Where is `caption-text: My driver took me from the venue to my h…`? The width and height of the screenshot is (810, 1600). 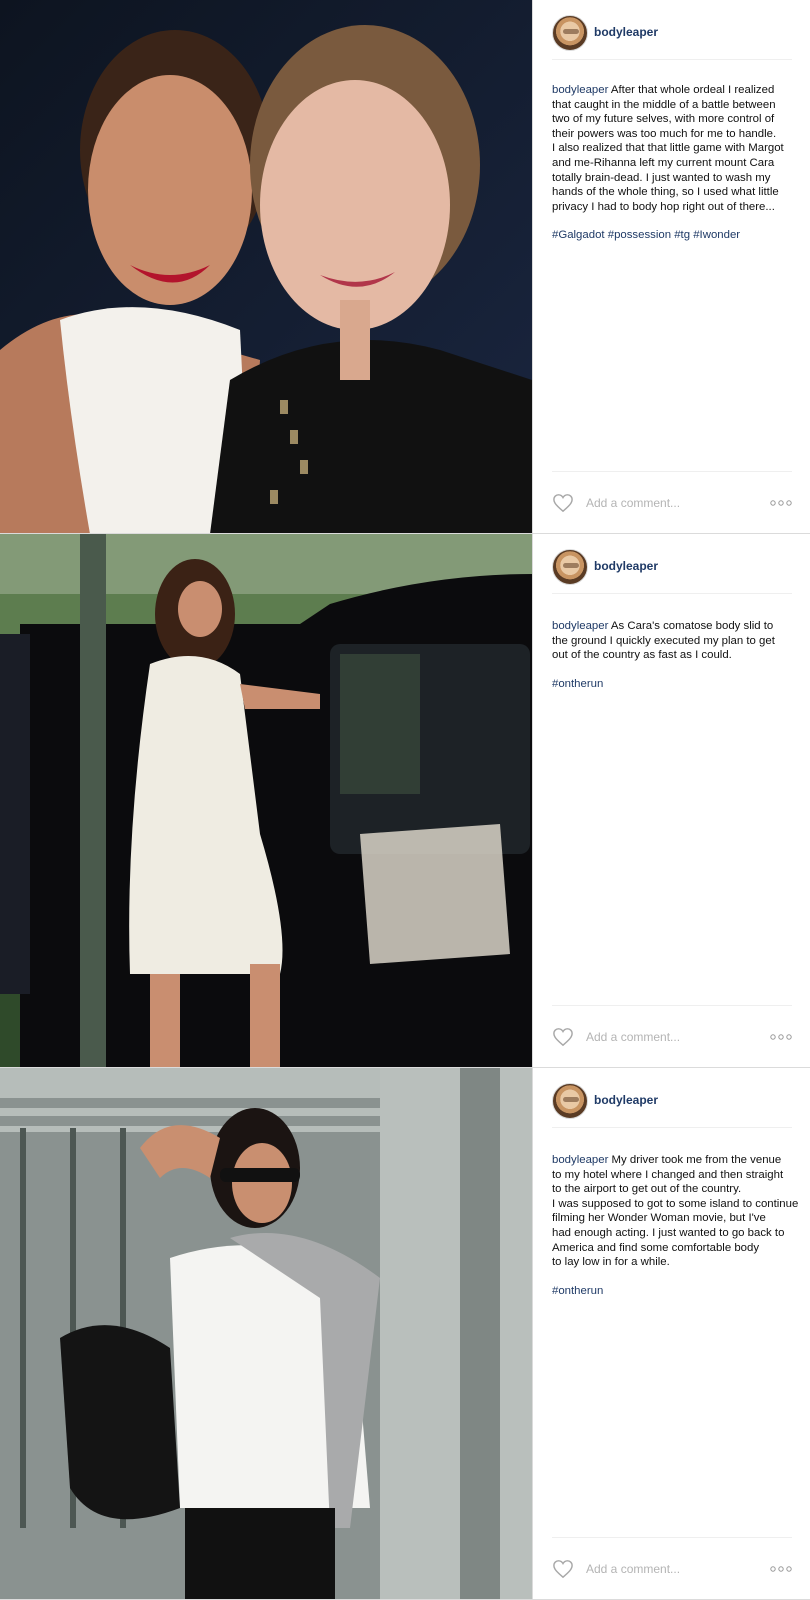
caption-text: My driver took me from the venue to my h… is located at coordinates (675, 1211).